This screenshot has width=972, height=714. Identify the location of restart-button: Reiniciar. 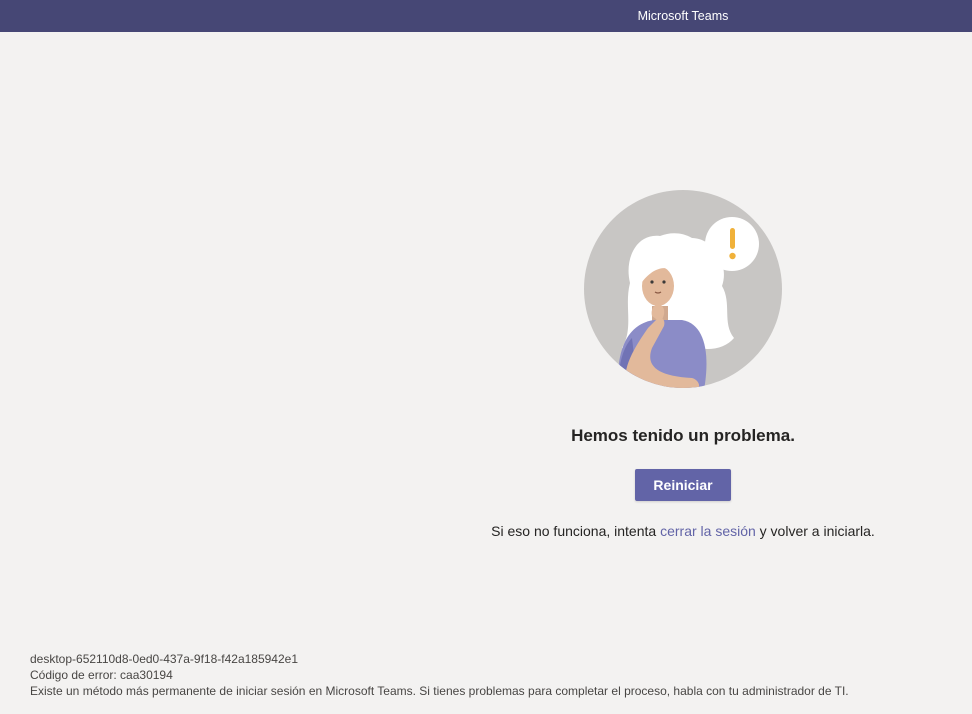
(683, 485).